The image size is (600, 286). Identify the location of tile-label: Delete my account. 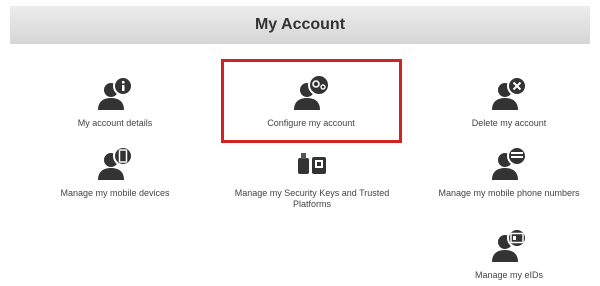
(509, 123).